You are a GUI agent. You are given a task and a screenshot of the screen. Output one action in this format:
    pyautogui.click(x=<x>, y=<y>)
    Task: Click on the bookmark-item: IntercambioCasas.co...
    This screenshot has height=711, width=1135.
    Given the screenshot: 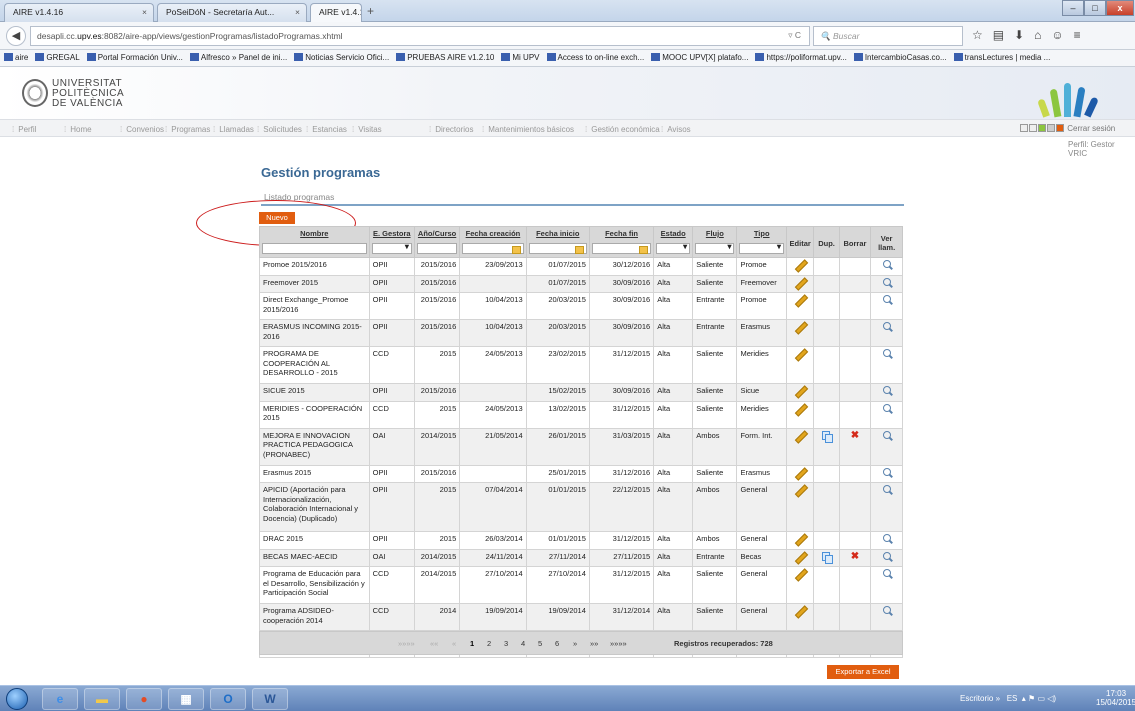 What is the action you would take?
    pyautogui.click(x=900, y=57)
    